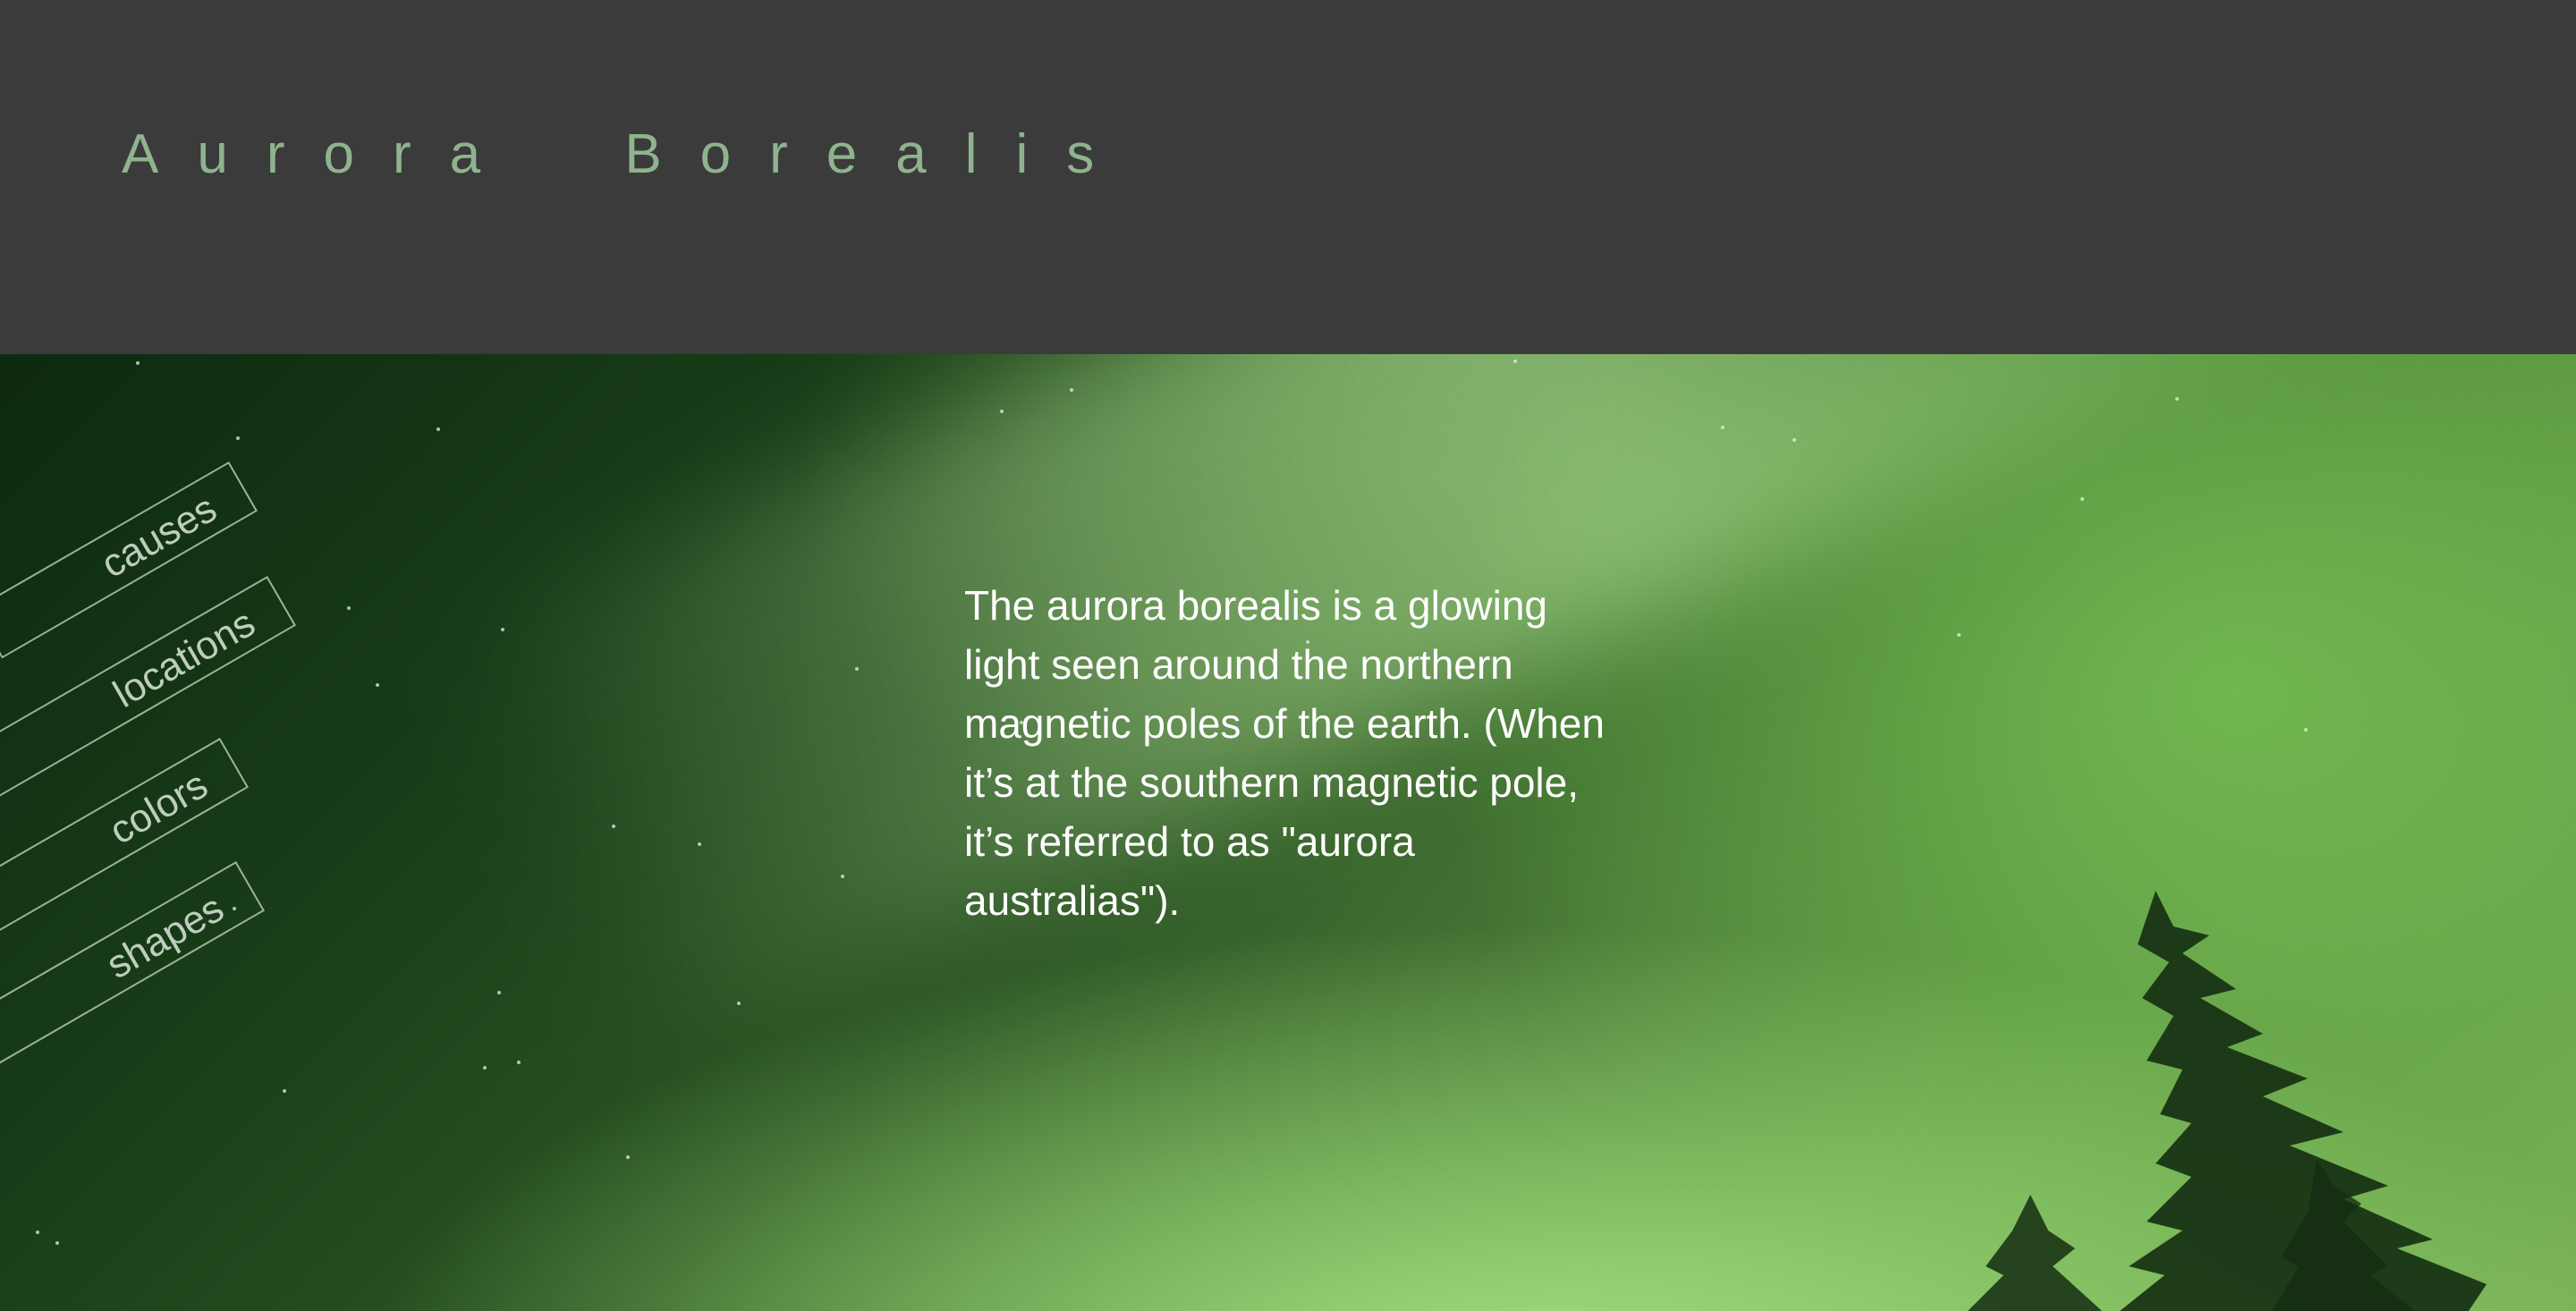  I want to click on section-nav: causes locations colors shapes, so click(179, 832).